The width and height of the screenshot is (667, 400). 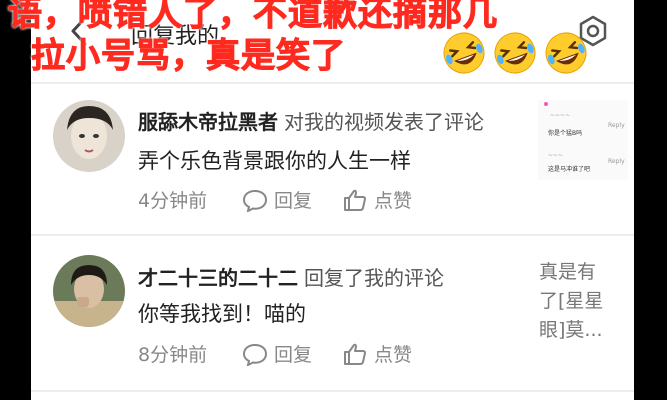 I want to click on username: 才二十三的二十二, so click(x=218, y=278).